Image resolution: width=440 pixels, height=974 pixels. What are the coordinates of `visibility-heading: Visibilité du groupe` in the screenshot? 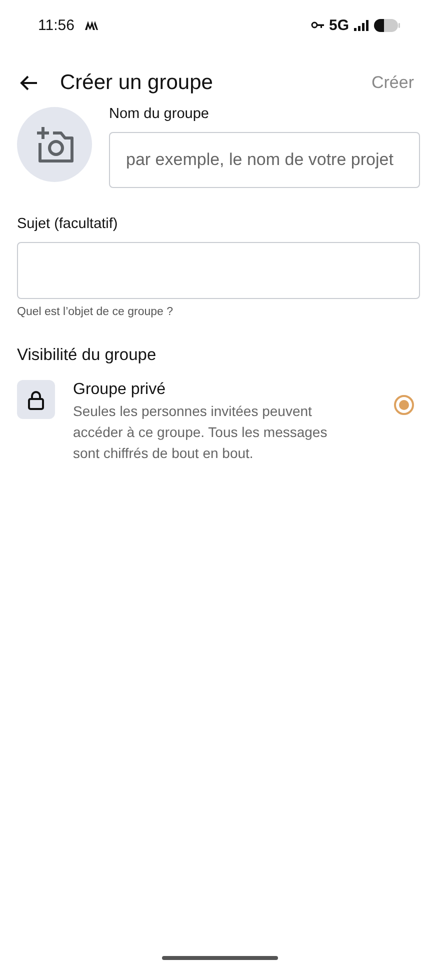 It's located at (87, 355).